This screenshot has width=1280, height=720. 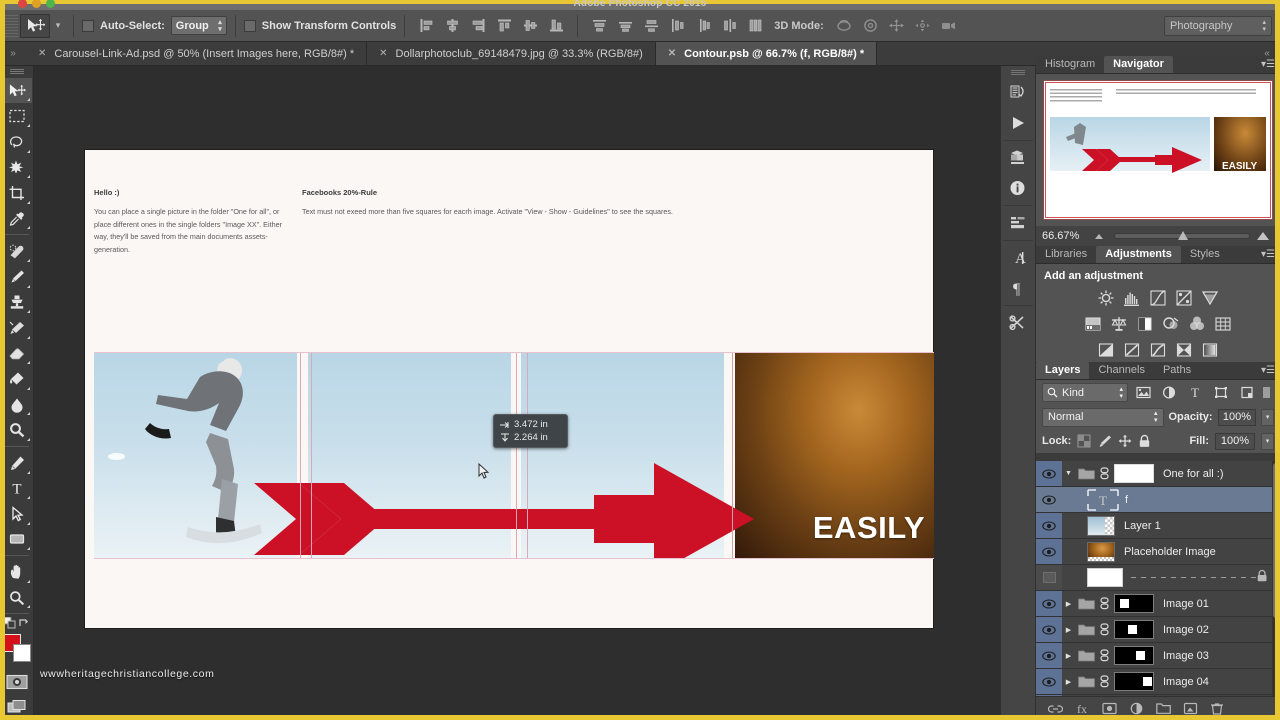 What do you see at coordinates (1138, 254) in the screenshot?
I see `tab-adjustments: Adjustments` at bounding box center [1138, 254].